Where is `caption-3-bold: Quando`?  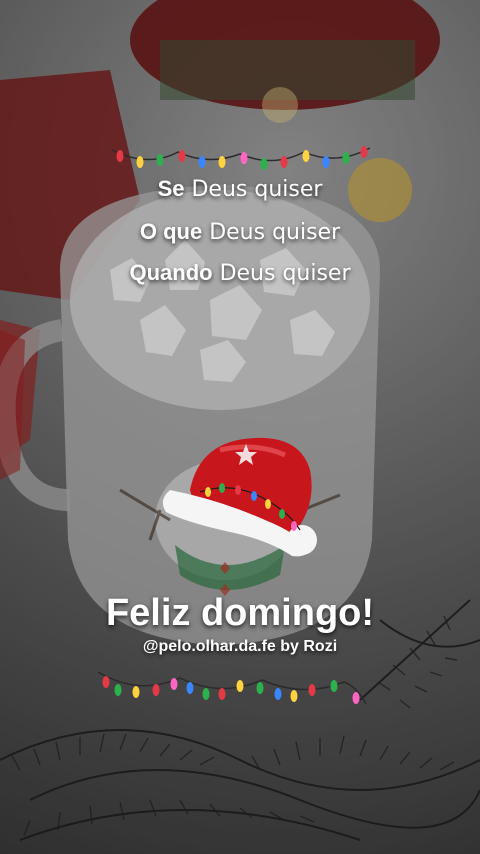
caption-3-bold: Quando is located at coordinates (171, 272).